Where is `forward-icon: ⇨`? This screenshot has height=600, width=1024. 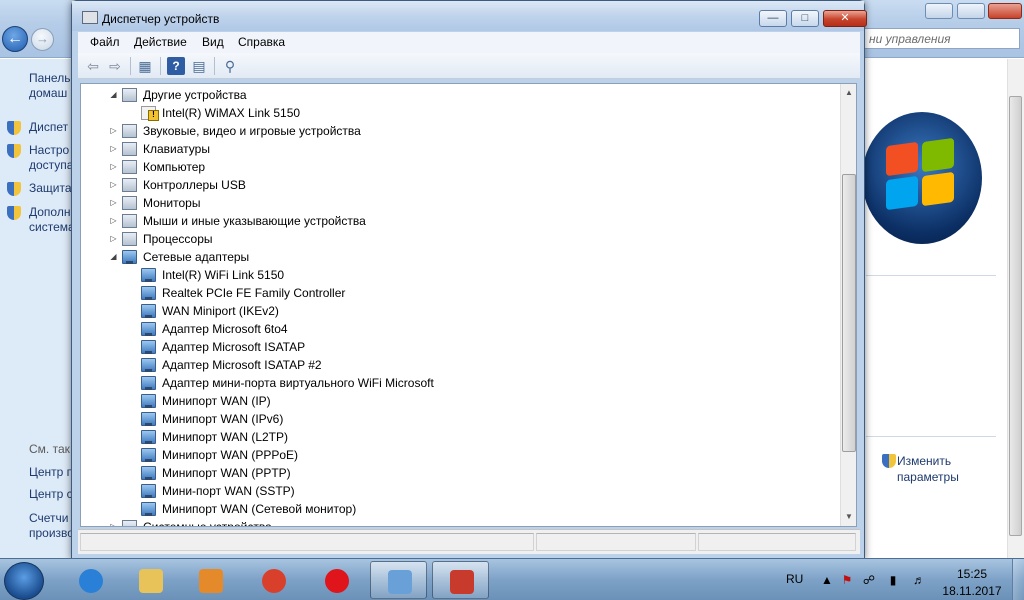
forward-icon: ⇨ is located at coordinates (115, 66).